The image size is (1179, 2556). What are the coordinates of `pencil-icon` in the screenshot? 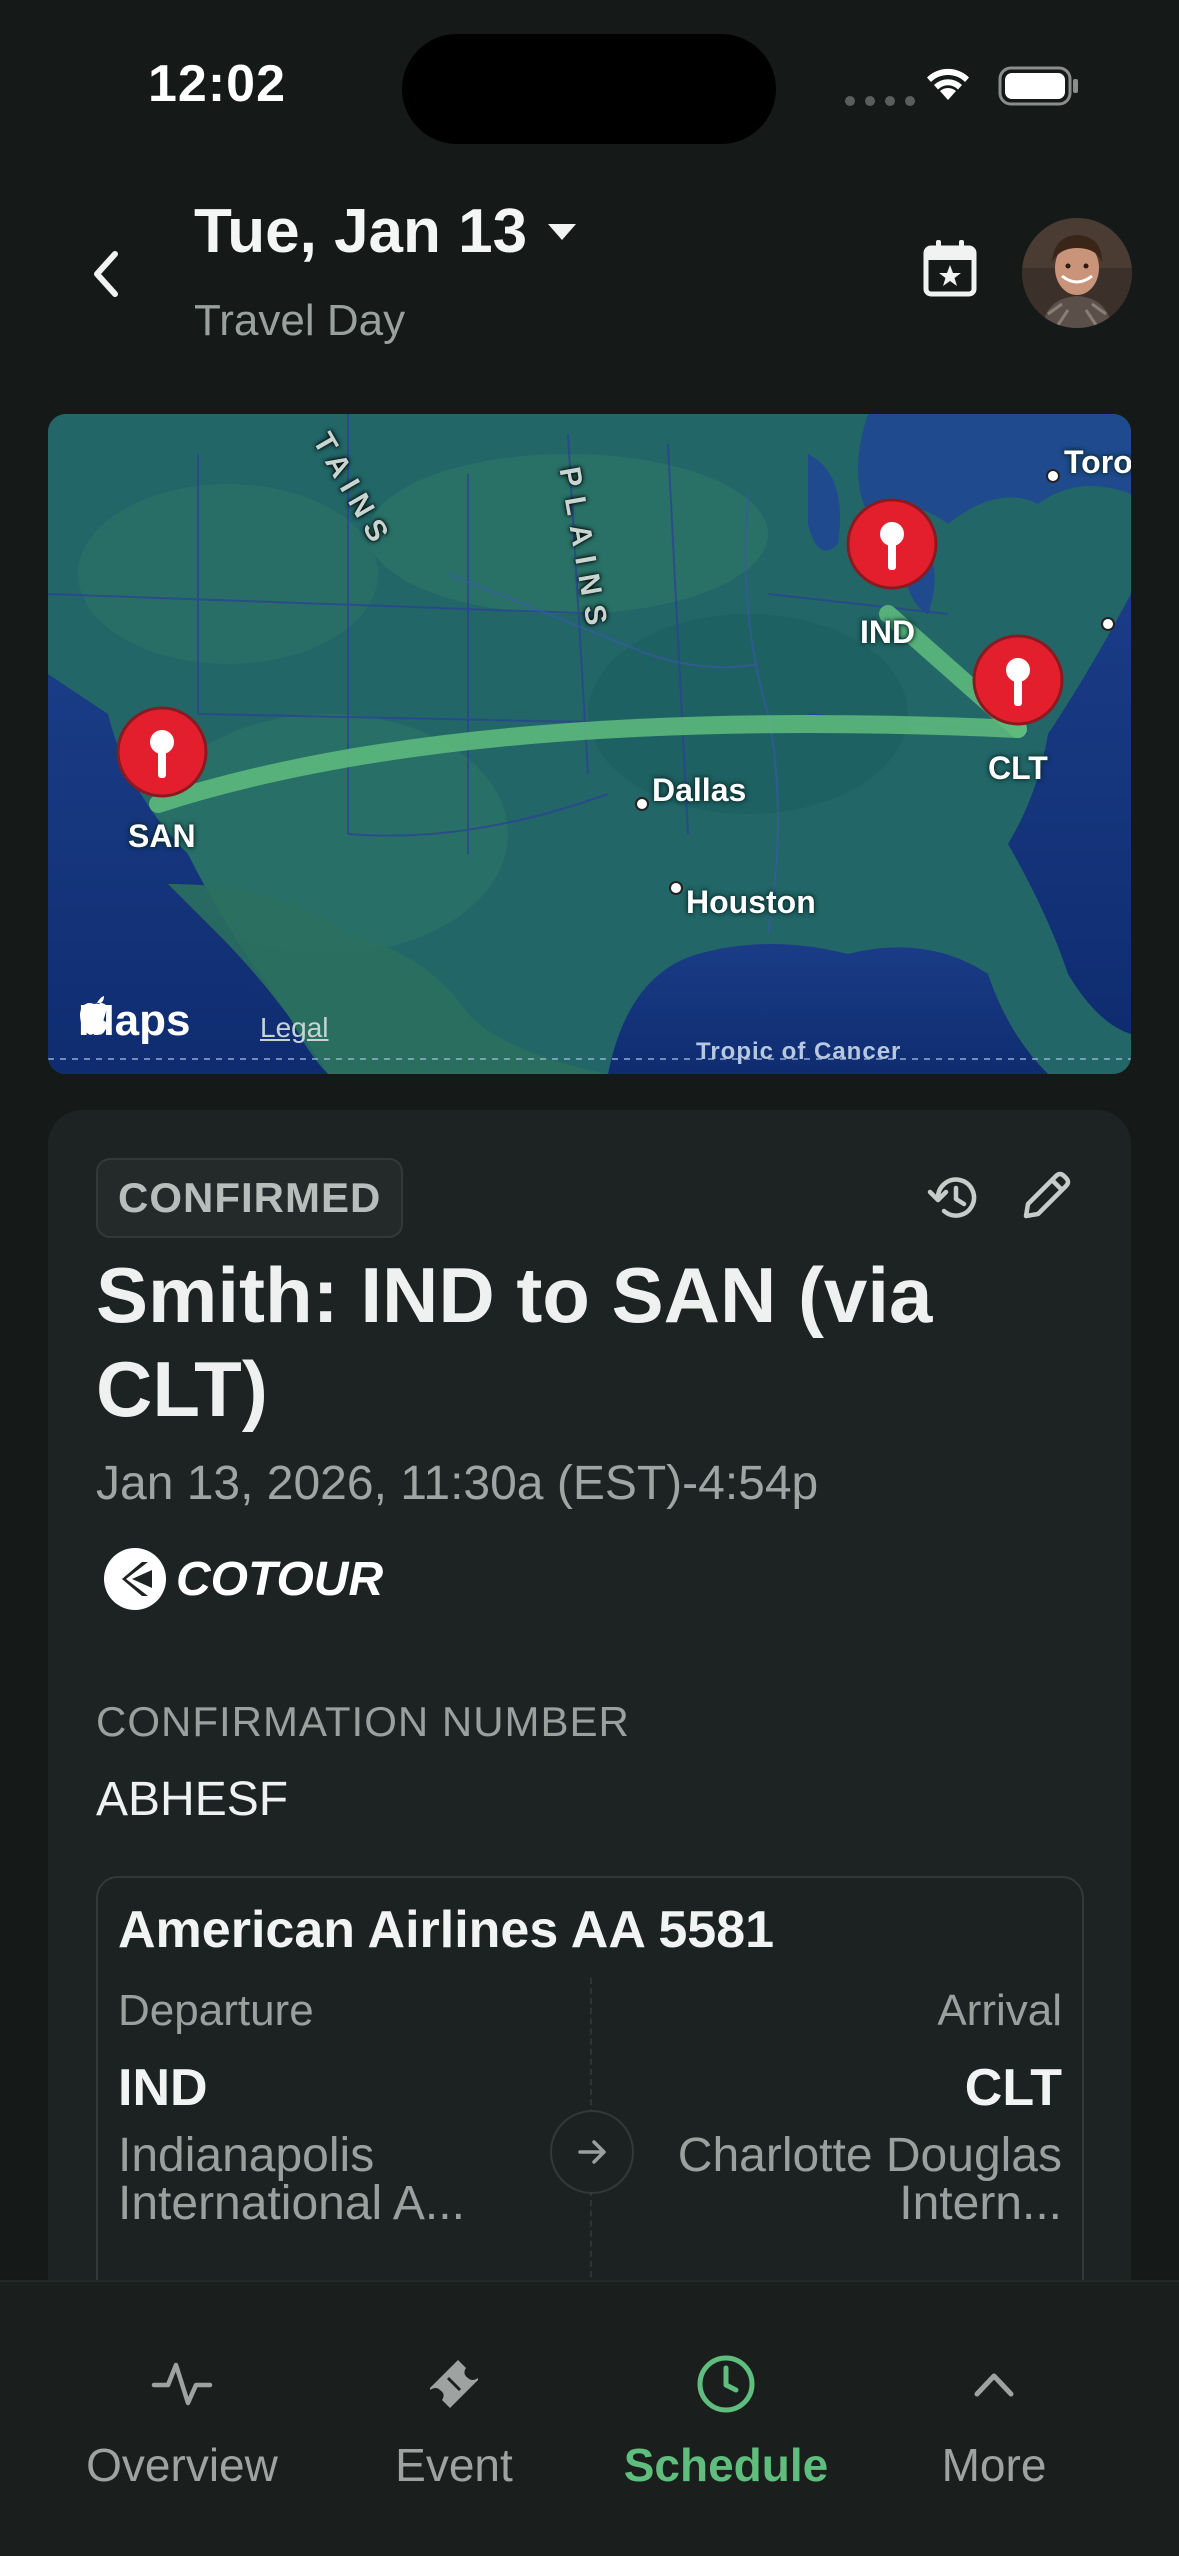 It's located at (1047, 1195).